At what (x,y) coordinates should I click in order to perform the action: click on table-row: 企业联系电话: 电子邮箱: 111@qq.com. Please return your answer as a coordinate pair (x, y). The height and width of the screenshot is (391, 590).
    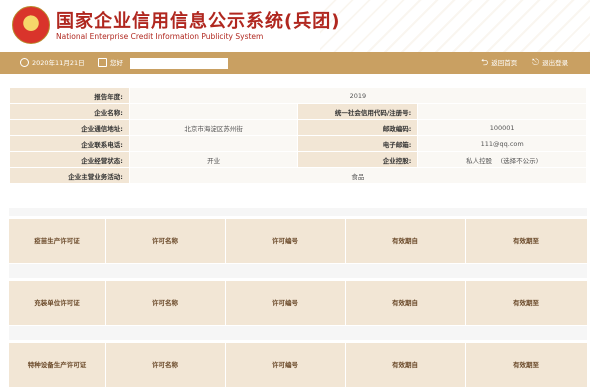
    Looking at the image, I should click on (298, 143).